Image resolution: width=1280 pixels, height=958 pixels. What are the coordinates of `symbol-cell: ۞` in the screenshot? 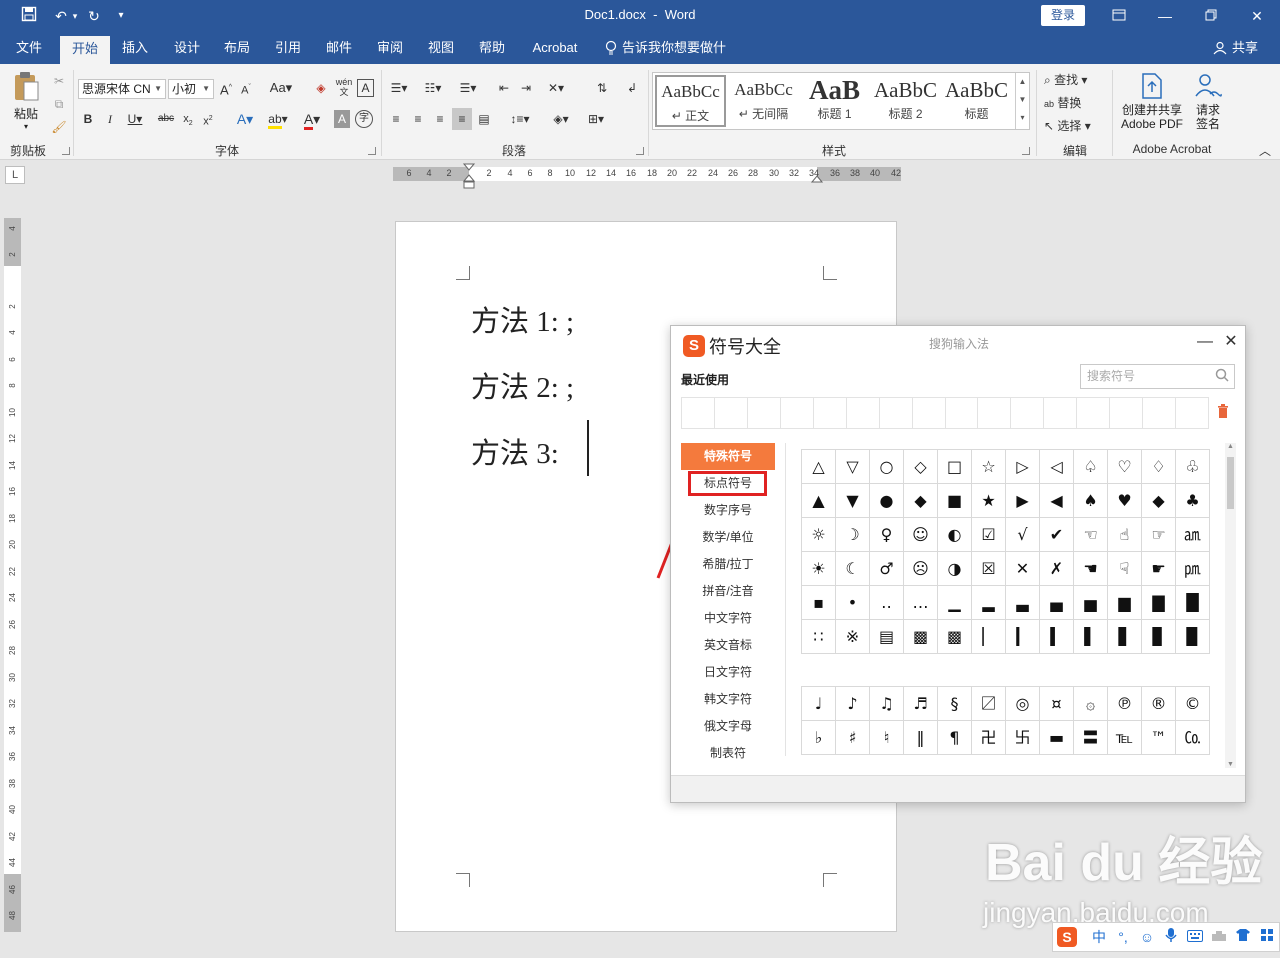 It's located at (1091, 704).